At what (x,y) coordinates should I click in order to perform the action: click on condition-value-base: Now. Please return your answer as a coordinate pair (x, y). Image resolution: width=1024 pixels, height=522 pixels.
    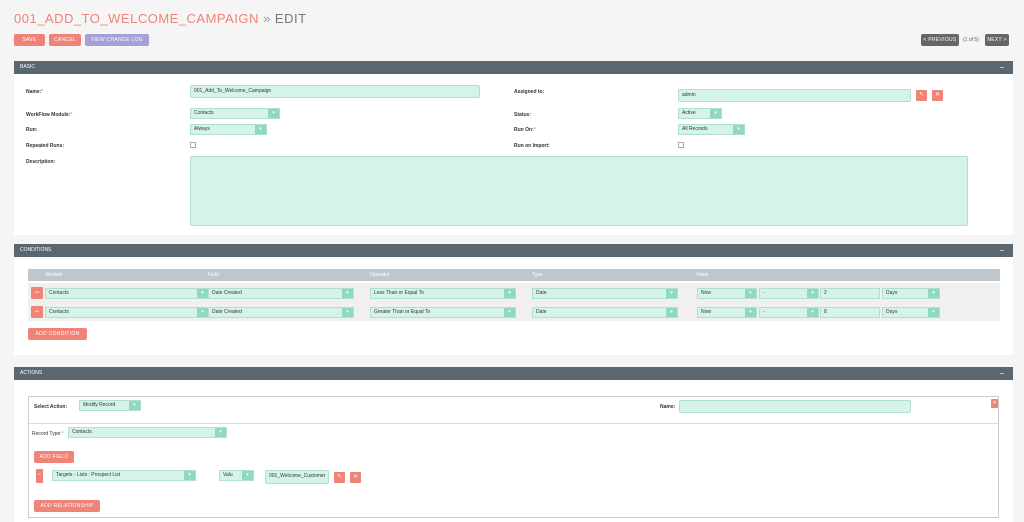
    Looking at the image, I should click on (706, 312).